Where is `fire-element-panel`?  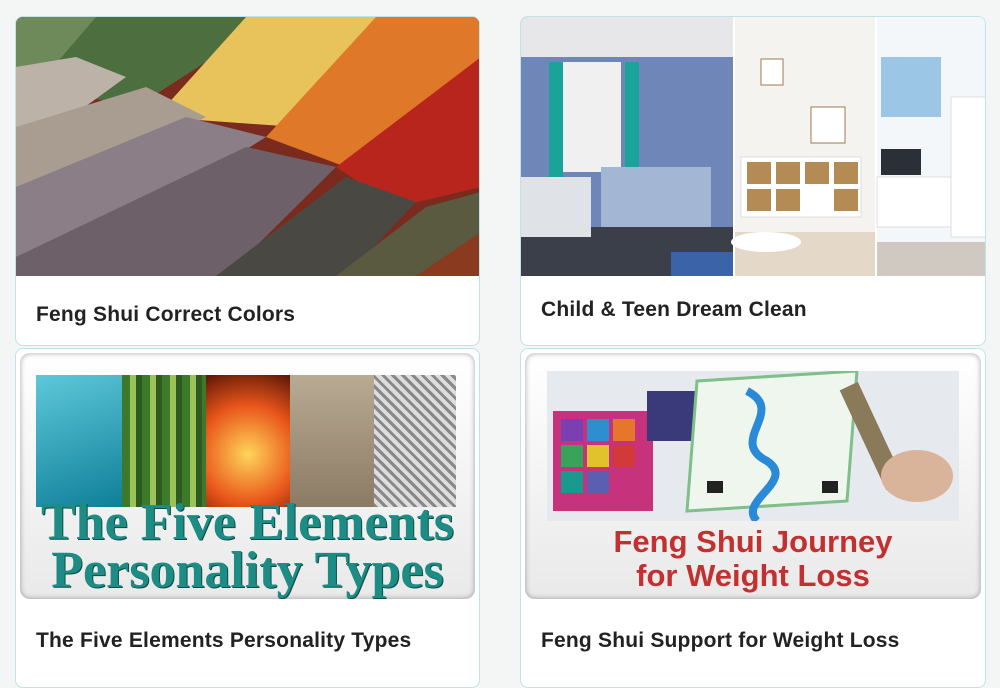
fire-element-panel is located at coordinates (248, 441).